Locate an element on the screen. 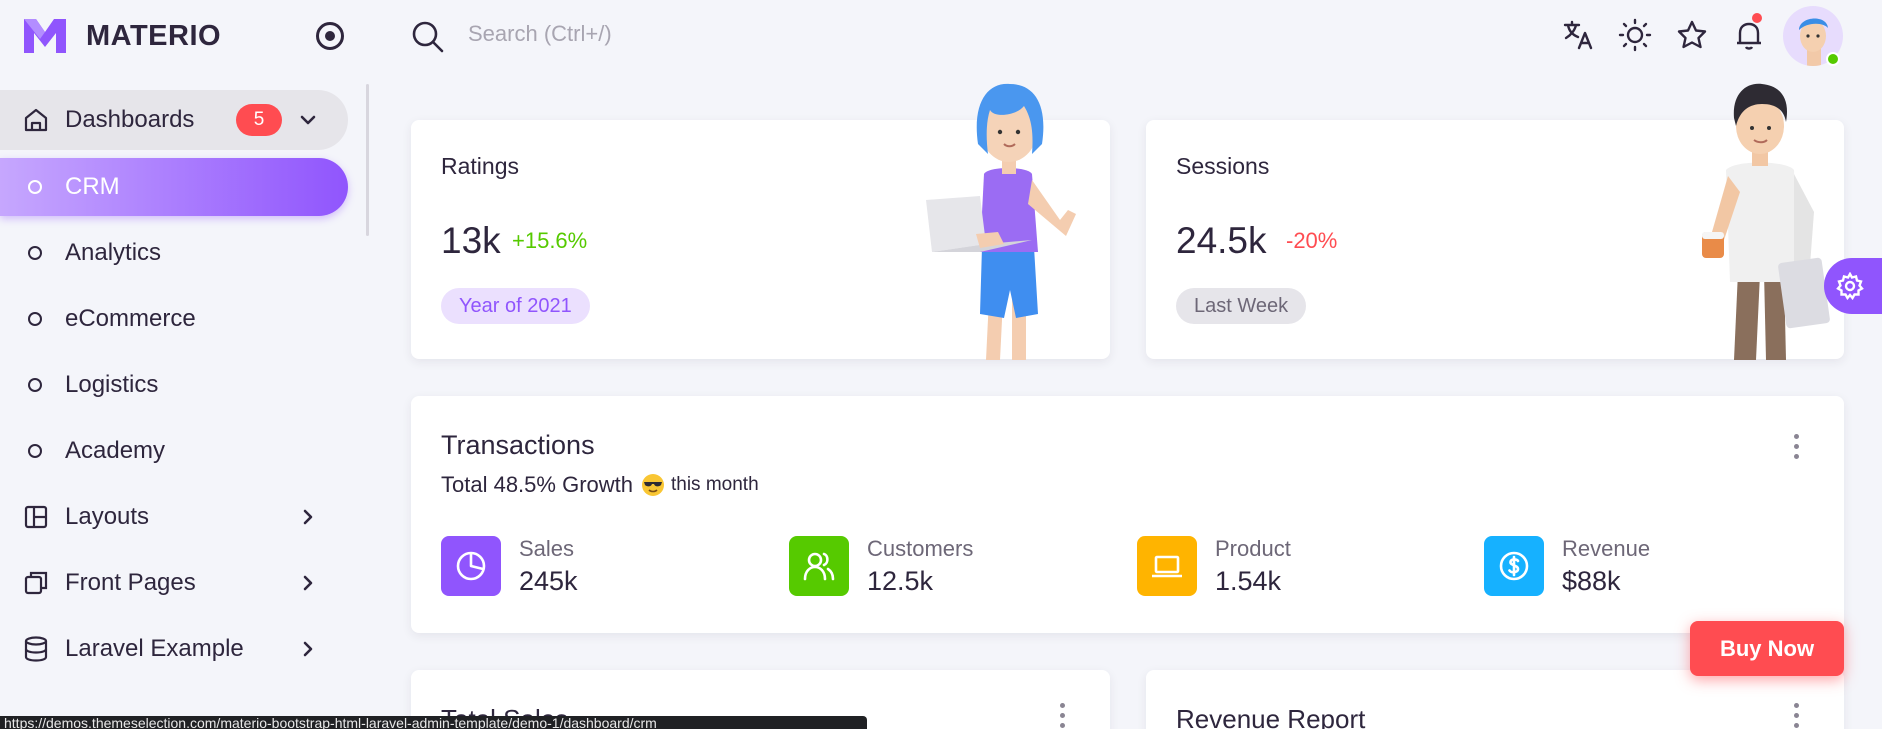  ratings-change: +15.6% is located at coordinates (550, 240).